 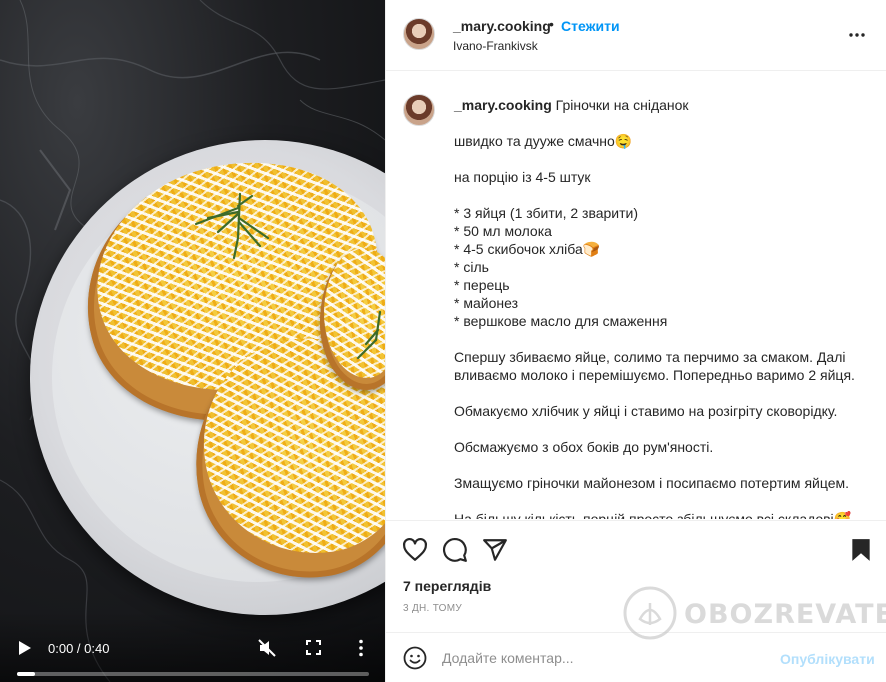 What do you see at coordinates (419, 34) in the screenshot?
I see `avatar` at bounding box center [419, 34].